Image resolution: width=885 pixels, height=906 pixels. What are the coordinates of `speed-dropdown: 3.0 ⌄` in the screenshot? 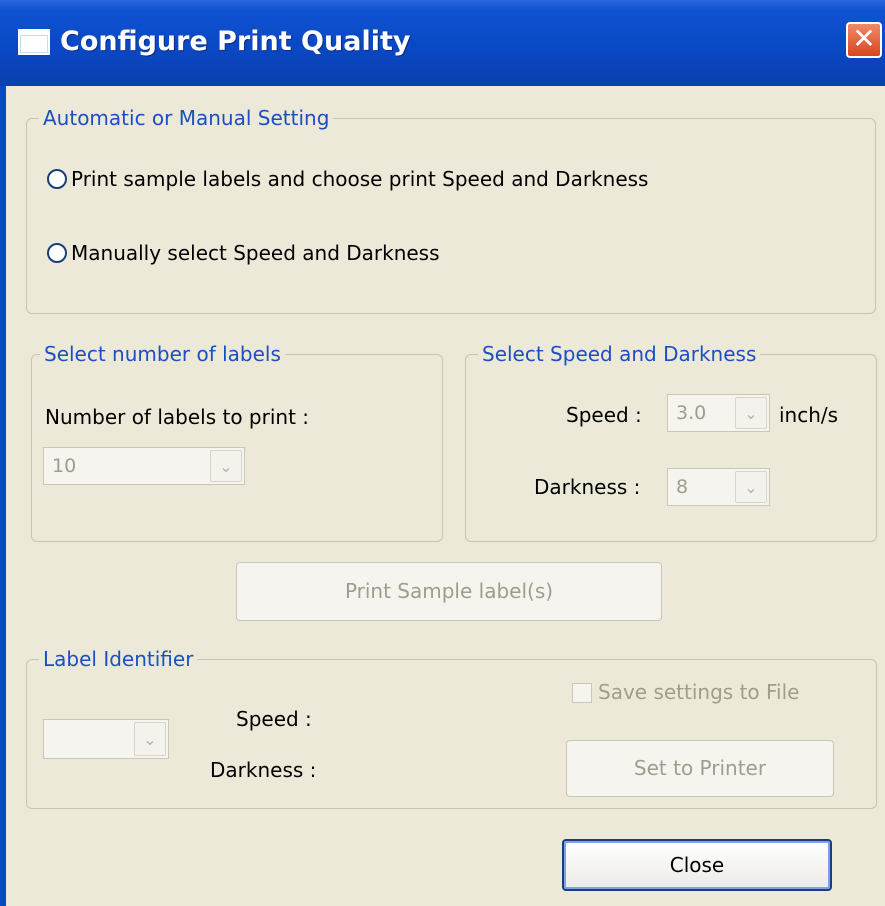 It's located at (718, 413).